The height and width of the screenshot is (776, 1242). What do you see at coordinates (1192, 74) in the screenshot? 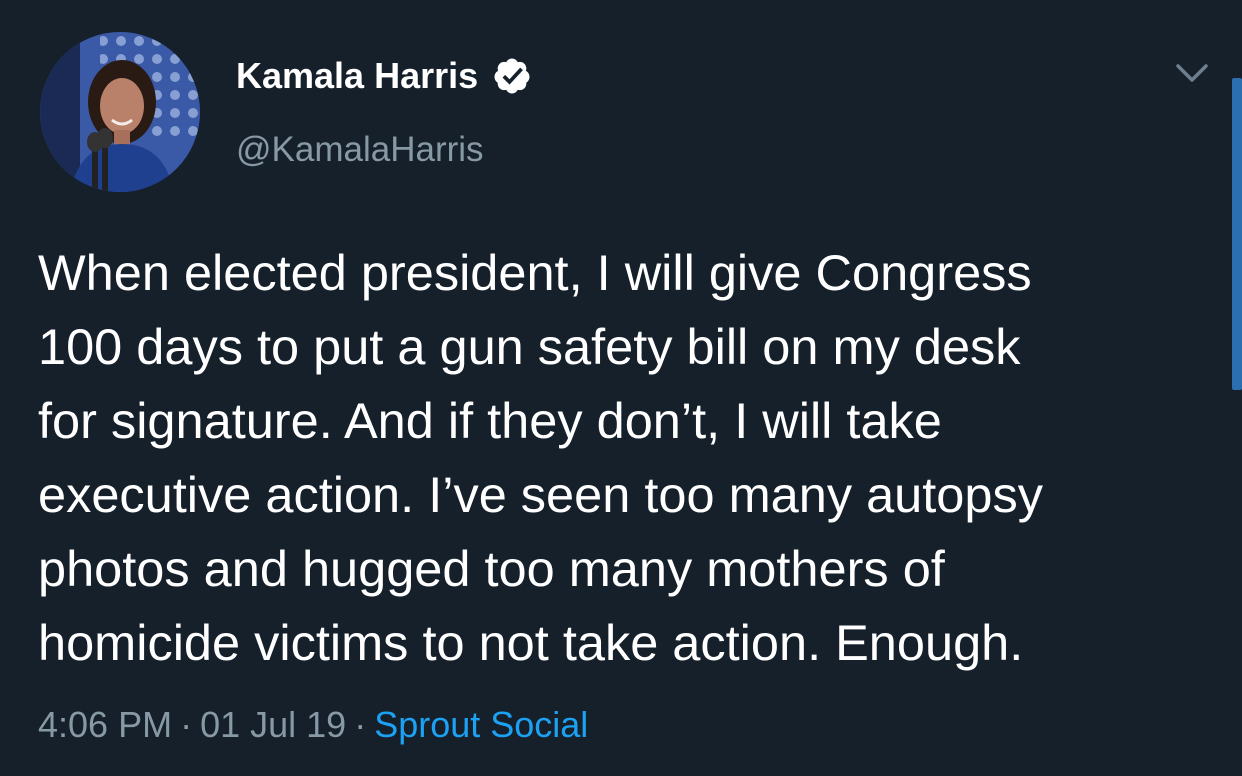
I see `chevron-down-icon` at bounding box center [1192, 74].